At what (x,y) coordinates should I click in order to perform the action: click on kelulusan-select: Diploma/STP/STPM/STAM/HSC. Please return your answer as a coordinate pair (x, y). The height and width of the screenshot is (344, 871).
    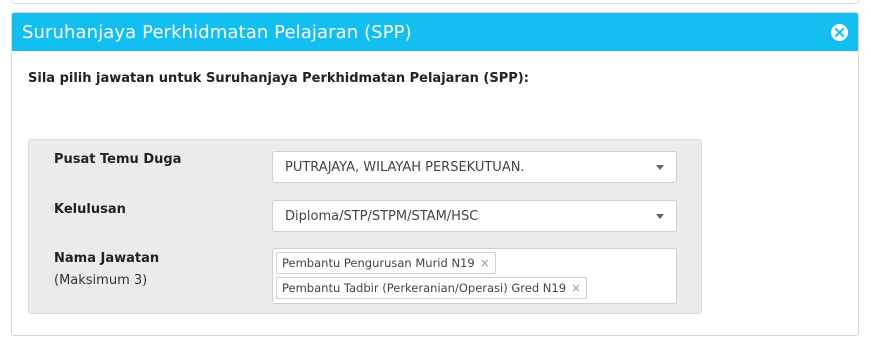
    Looking at the image, I should click on (474, 216).